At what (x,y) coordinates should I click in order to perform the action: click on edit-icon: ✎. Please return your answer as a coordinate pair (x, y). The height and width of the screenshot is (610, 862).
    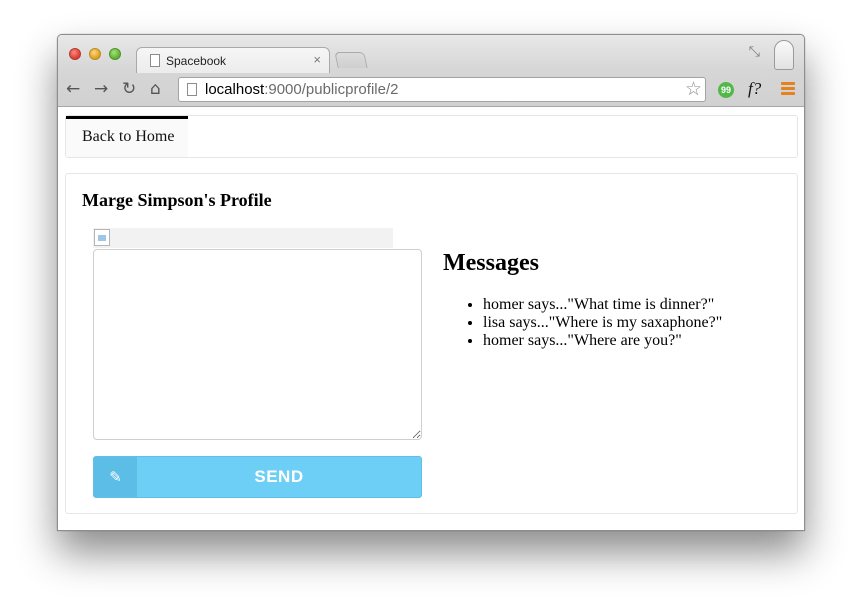
    Looking at the image, I should click on (115, 477).